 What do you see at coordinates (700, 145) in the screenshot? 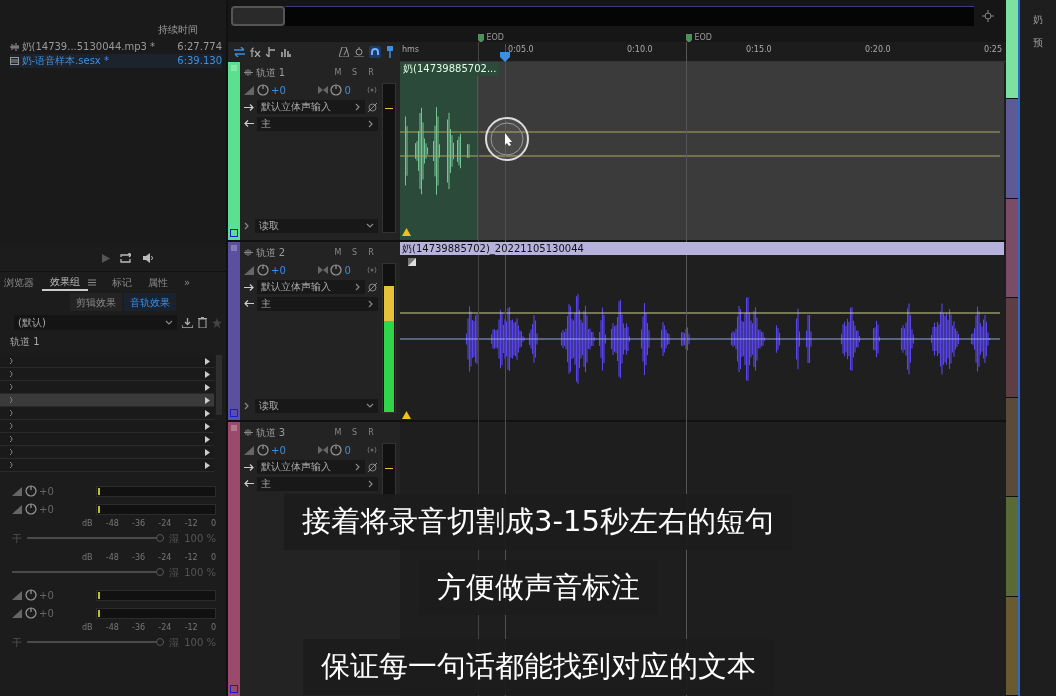
I see `envelope-line` at bounding box center [700, 145].